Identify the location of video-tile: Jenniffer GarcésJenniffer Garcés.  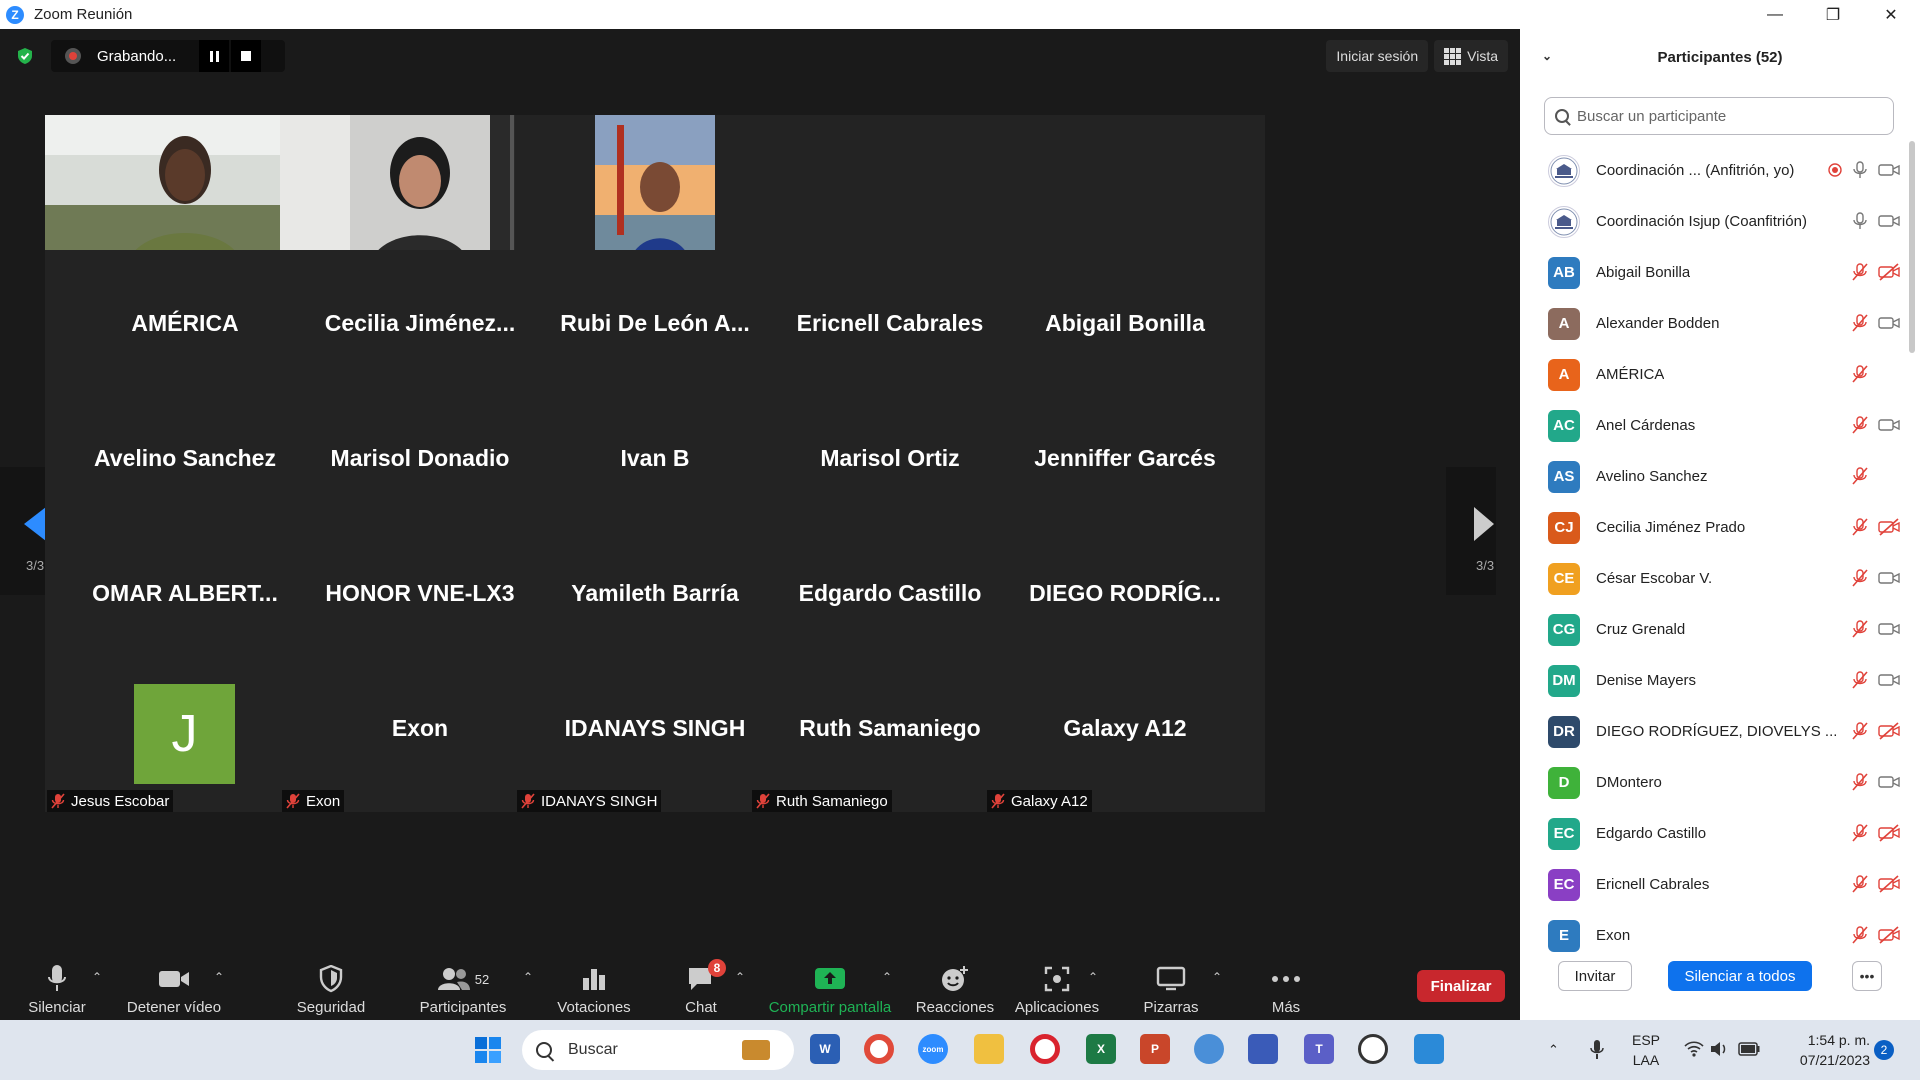
(1125, 463).